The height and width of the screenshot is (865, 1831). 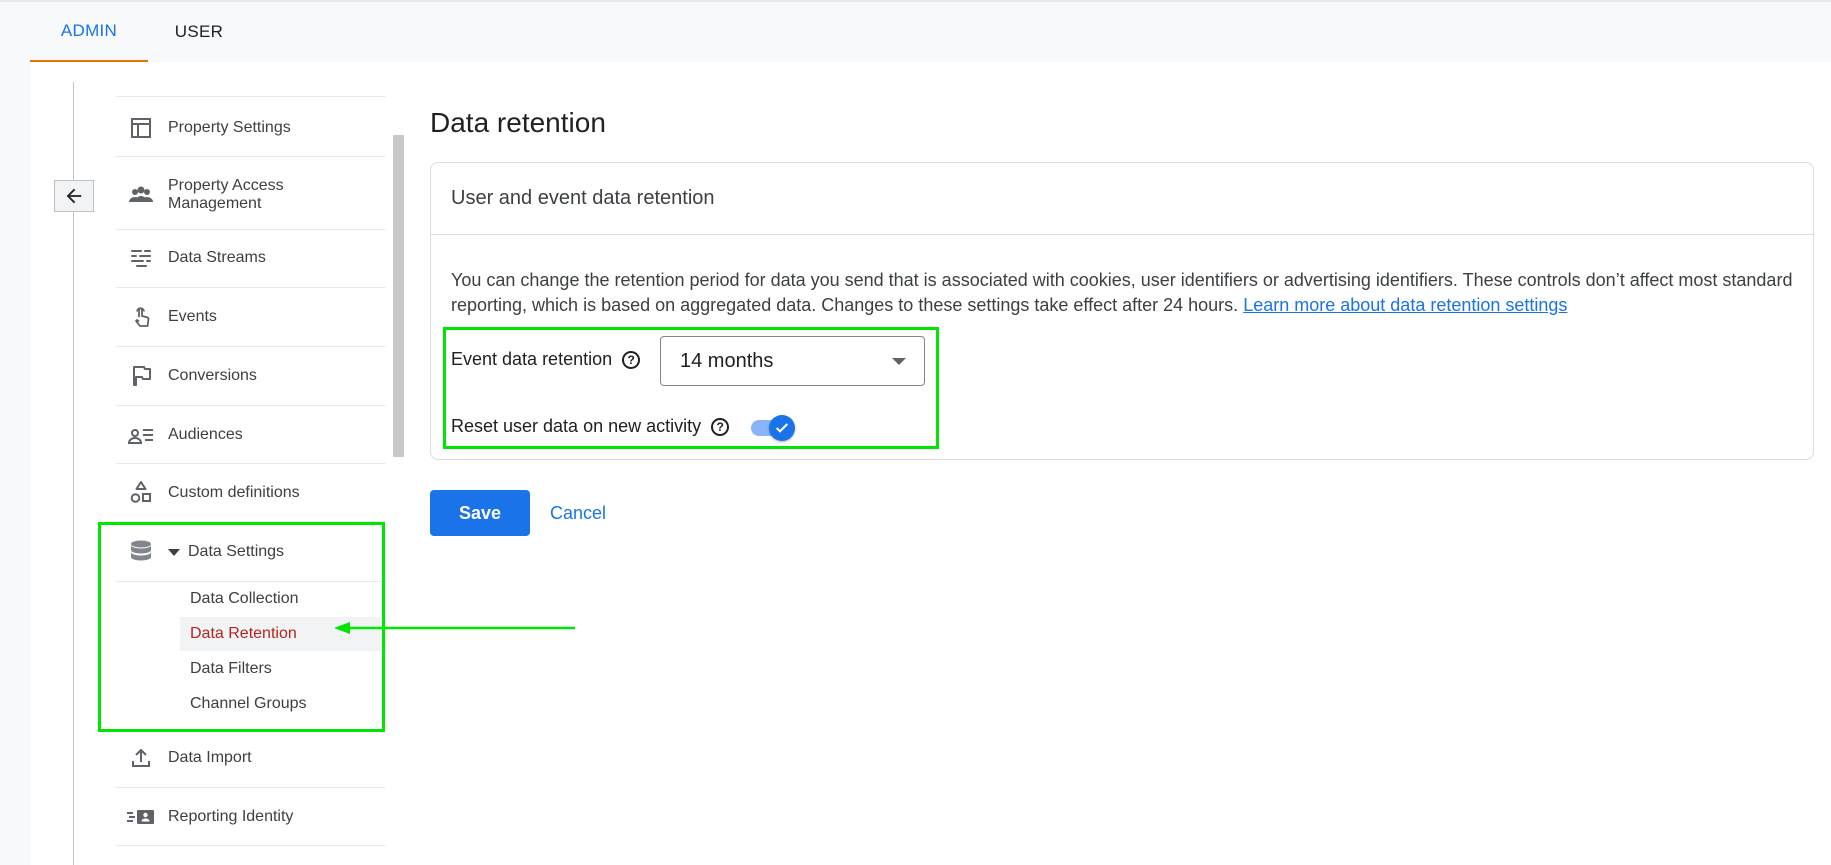 I want to click on card-title: User and event data retention, so click(x=1122, y=199).